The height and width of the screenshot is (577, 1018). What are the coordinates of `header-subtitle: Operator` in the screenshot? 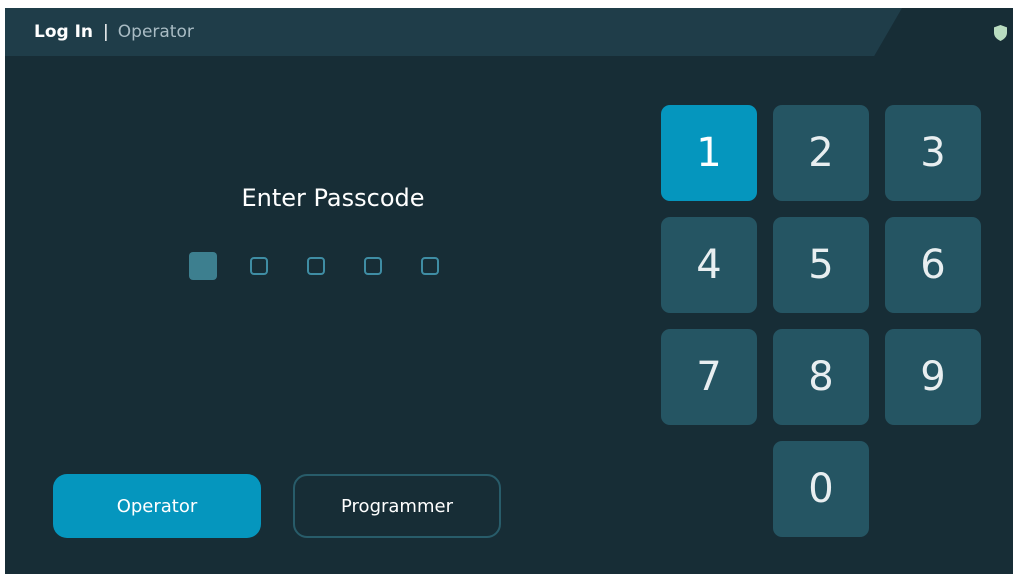 It's located at (155, 32).